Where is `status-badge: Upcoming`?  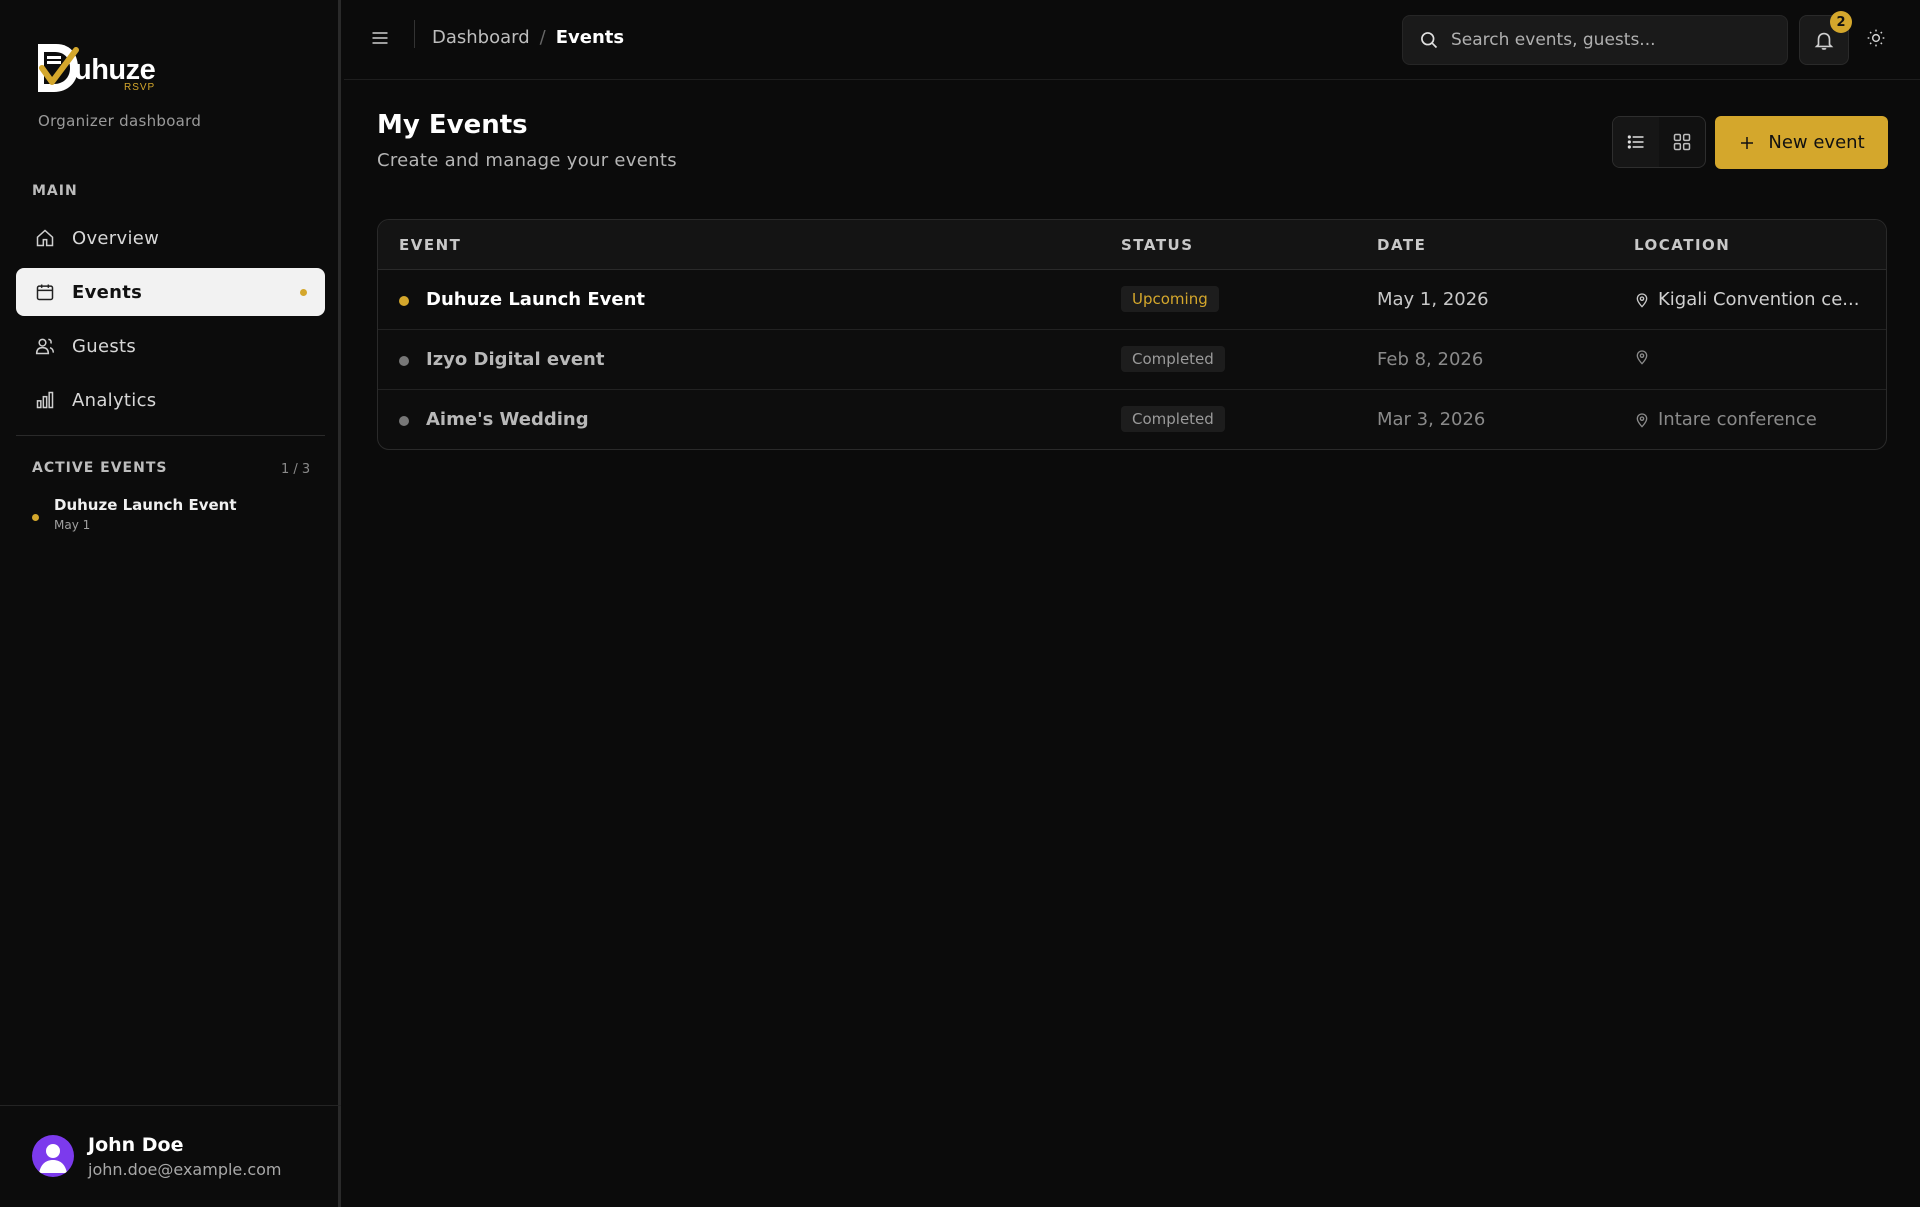
status-badge: Upcoming is located at coordinates (1170, 299).